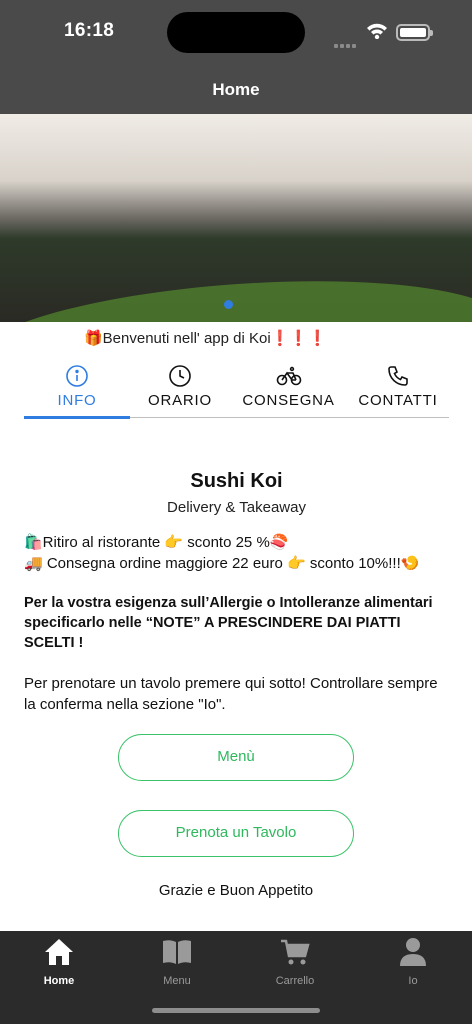 The width and height of the screenshot is (472, 1024). I want to click on promo-pickup: 🛍️Ritiro al ristorante 👉 sconto 25 %🍣, so click(156, 542).